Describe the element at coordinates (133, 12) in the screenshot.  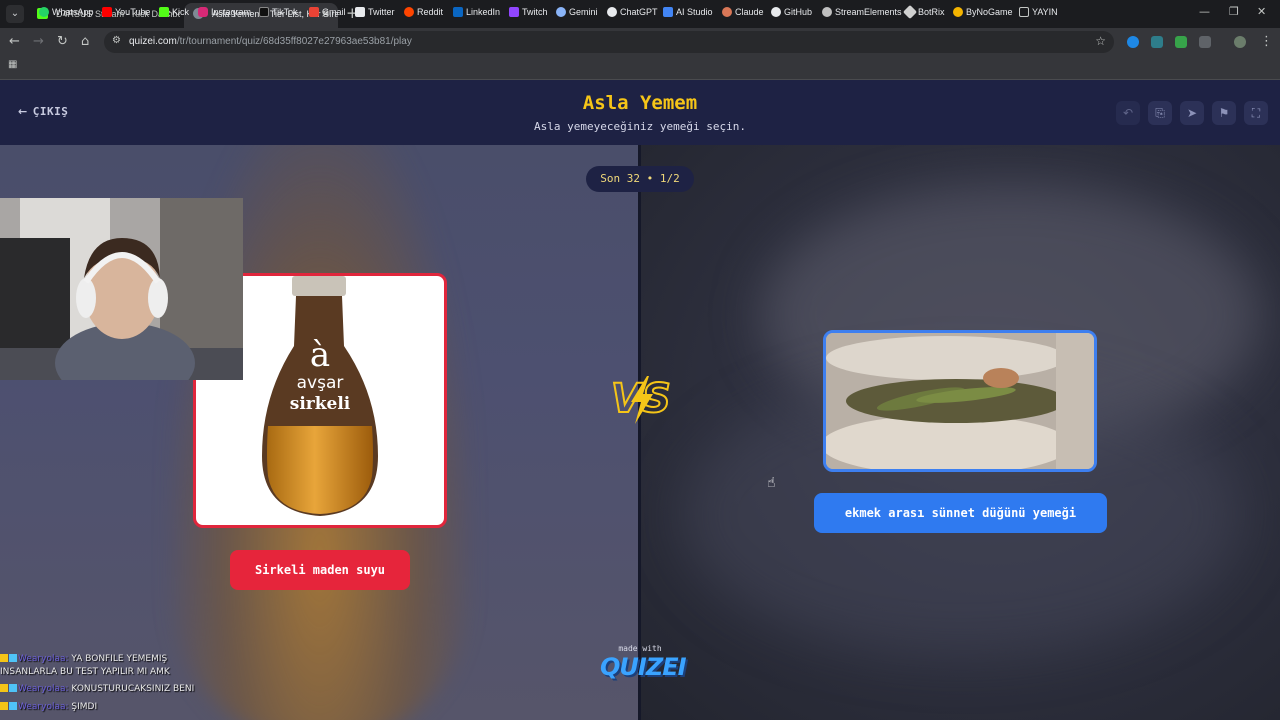
I see `bookmark-label: YouTube` at that location.